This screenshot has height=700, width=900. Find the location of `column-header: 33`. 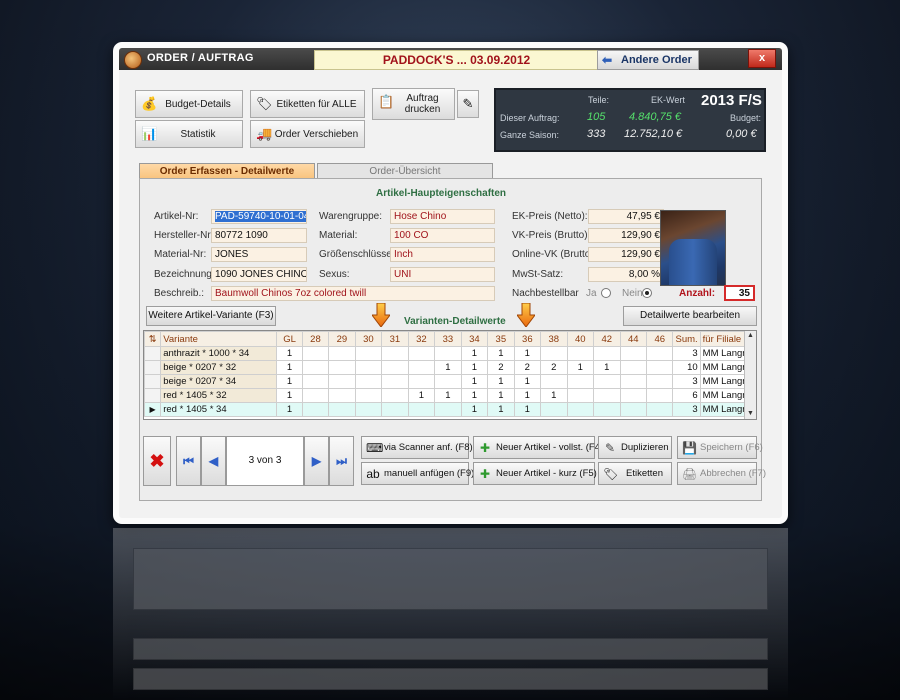

column-header: 33 is located at coordinates (448, 339).